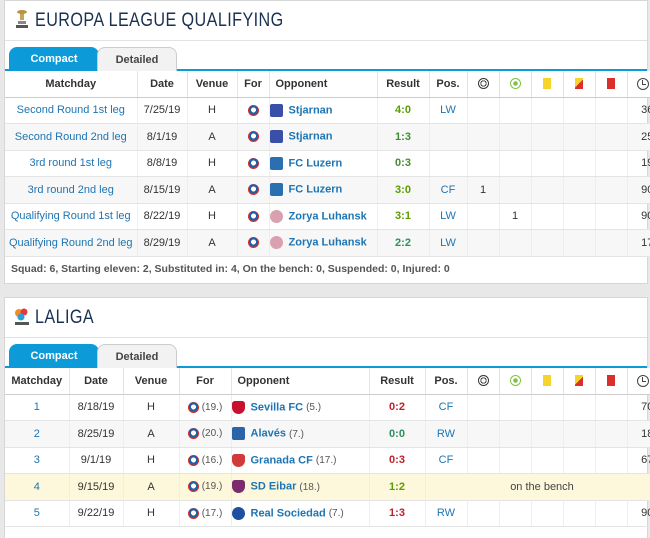 Image resolution: width=650 pixels, height=538 pixels. I want to click on matchday-link: Qualifying Round 1st leg, so click(71, 216).